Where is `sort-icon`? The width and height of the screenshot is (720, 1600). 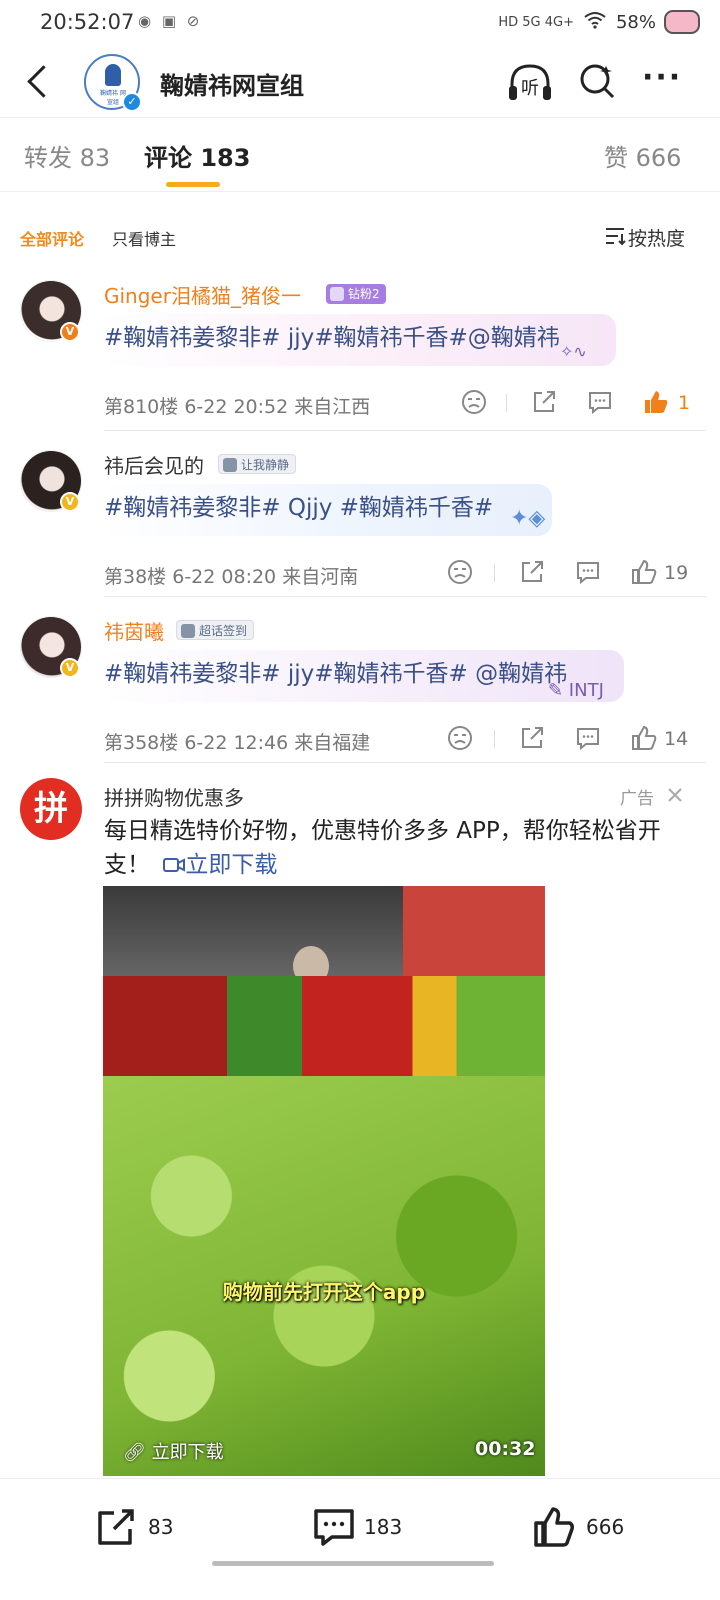 sort-icon is located at coordinates (615, 236).